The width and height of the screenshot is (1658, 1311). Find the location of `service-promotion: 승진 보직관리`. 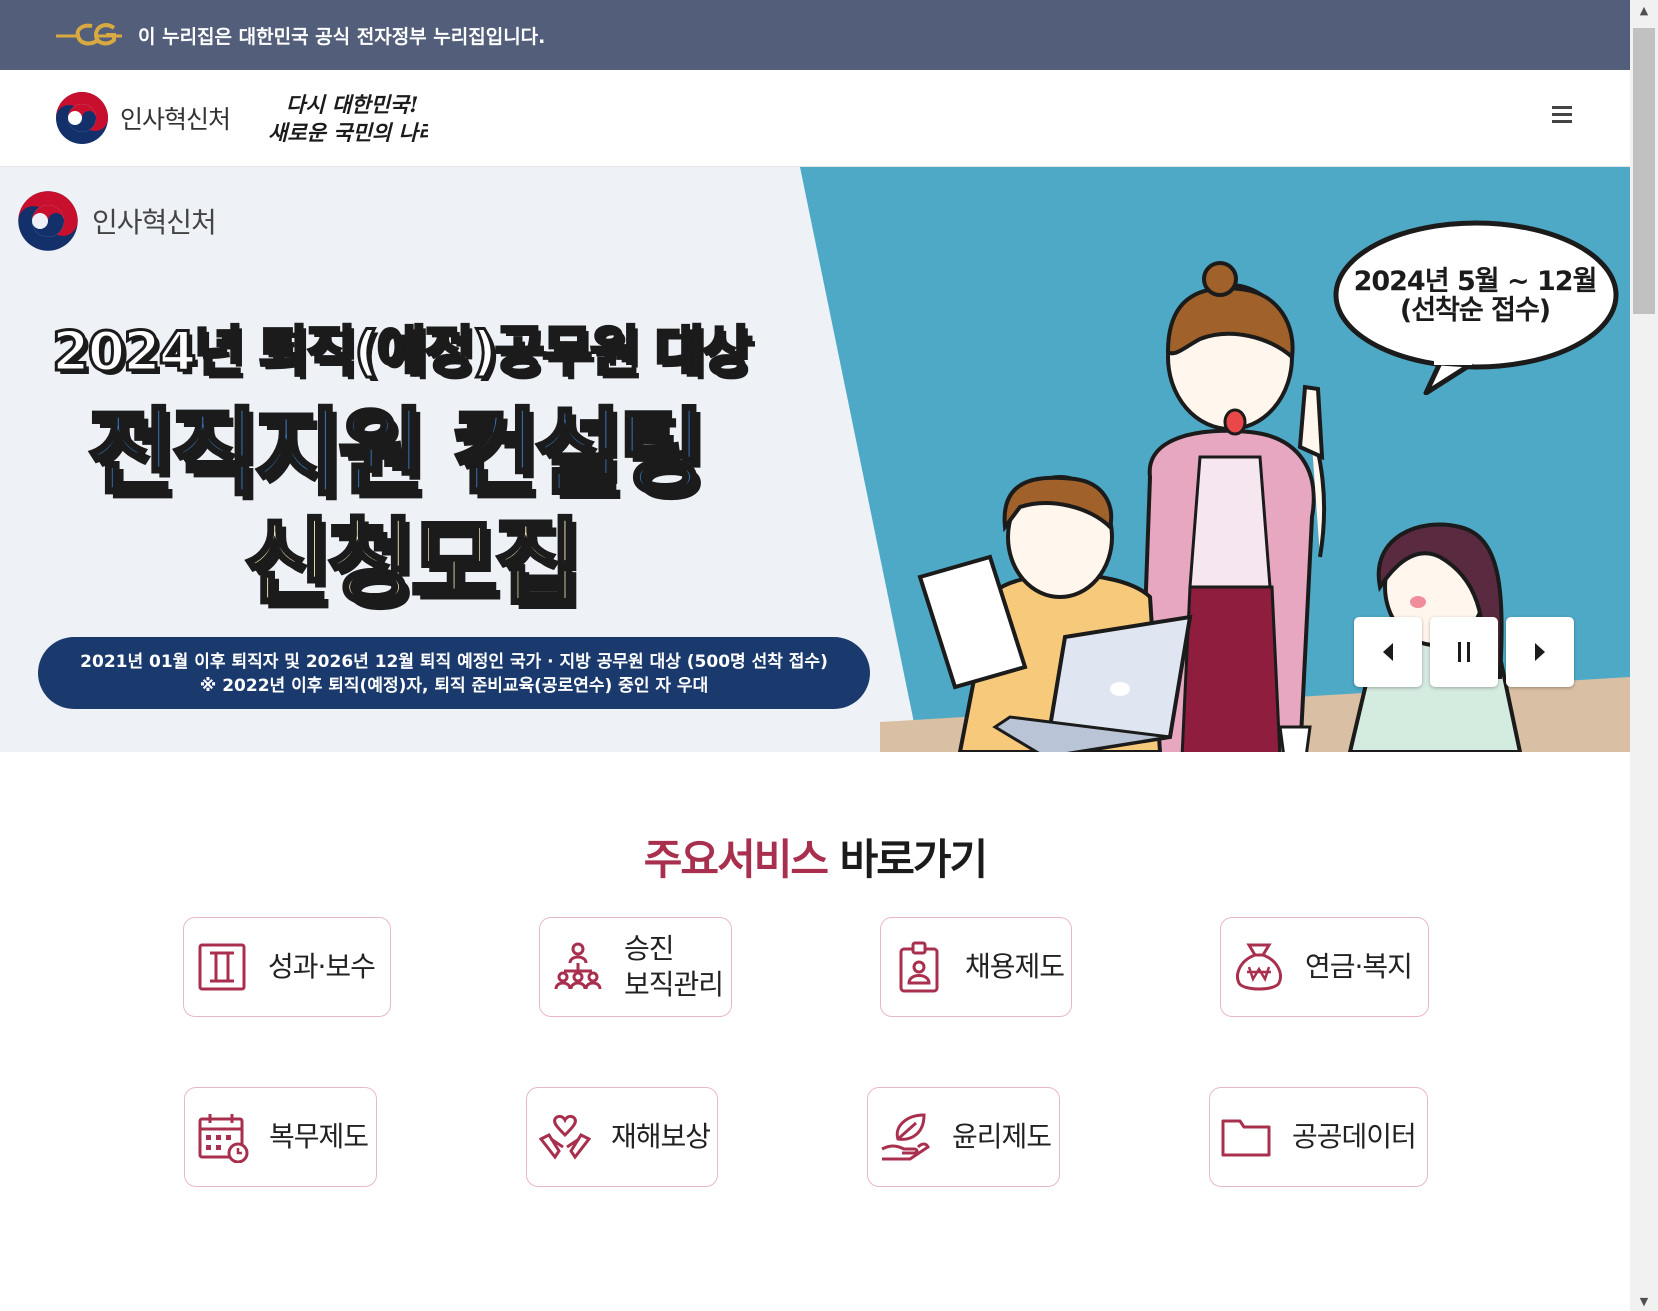

service-promotion: 승진 보직관리 is located at coordinates (635, 967).